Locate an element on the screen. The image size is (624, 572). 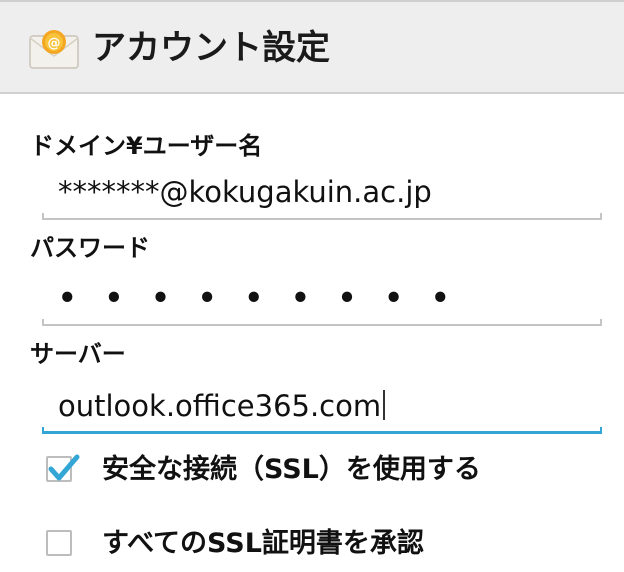
password-label: パスワード is located at coordinates (90, 248).